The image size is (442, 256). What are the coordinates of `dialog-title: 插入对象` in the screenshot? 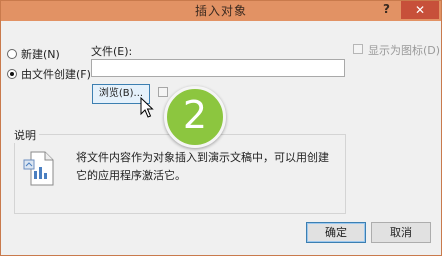 It's located at (220, 11).